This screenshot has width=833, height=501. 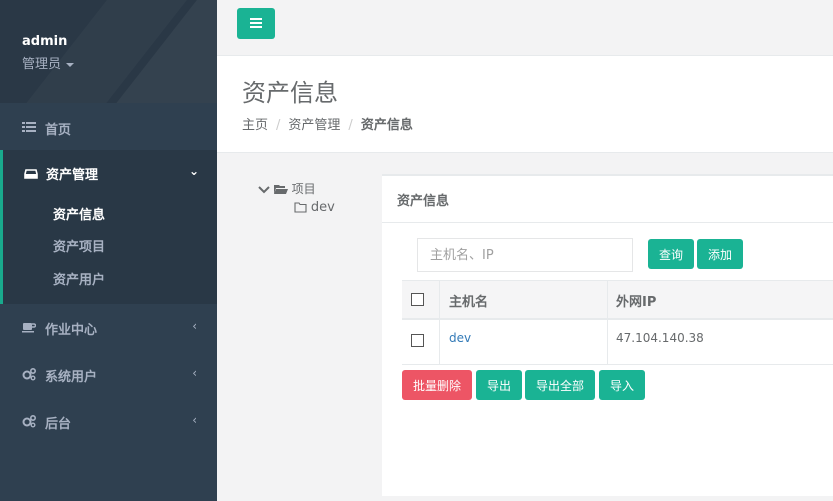 What do you see at coordinates (671, 254) in the screenshot?
I see `query-button: 查询` at bounding box center [671, 254].